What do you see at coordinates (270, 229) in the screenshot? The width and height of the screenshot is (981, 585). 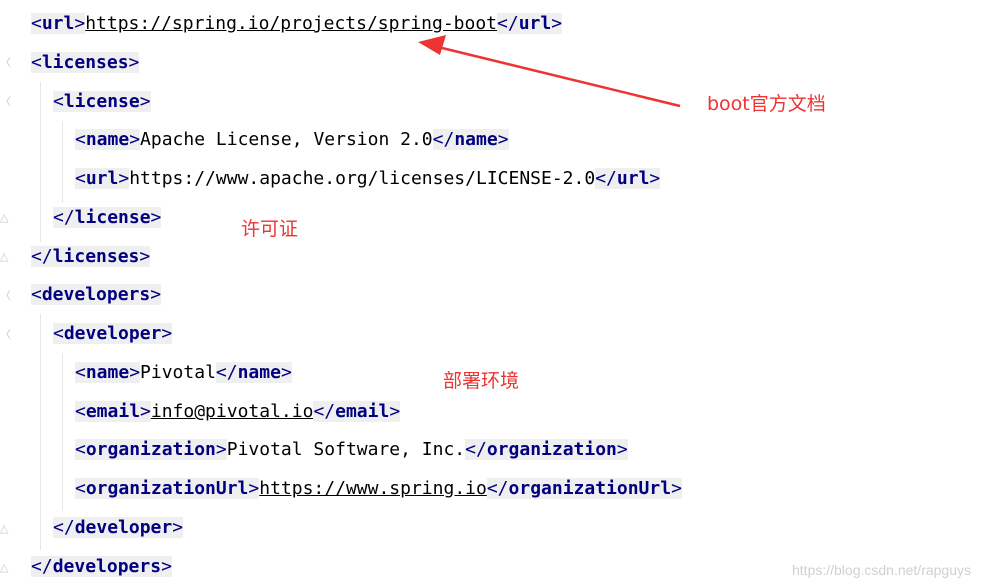 I see `annotation-license: 许可证` at bounding box center [270, 229].